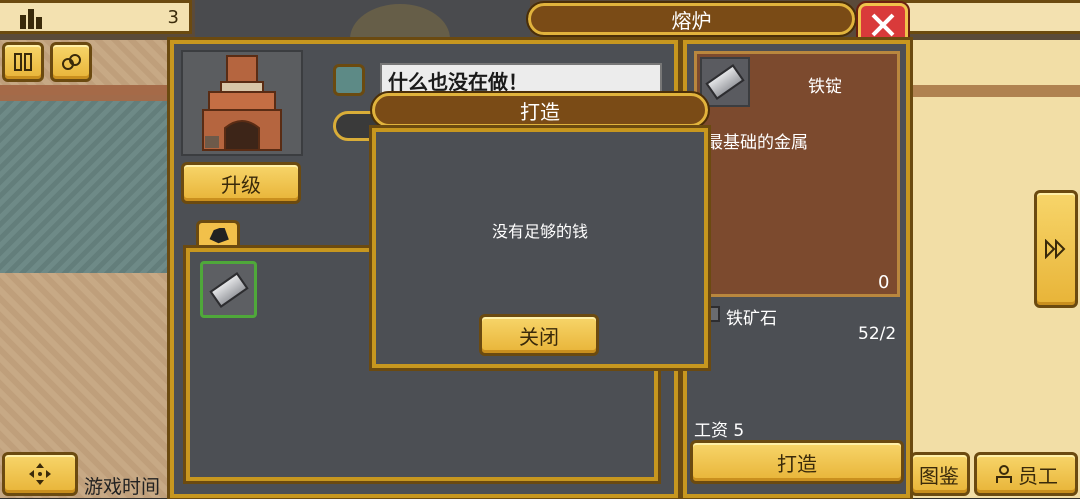 The height and width of the screenshot is (499, 1080). Describe the element at coordinates (797, 462) in the screenshot. I see `craft-button: 打造` at that location.